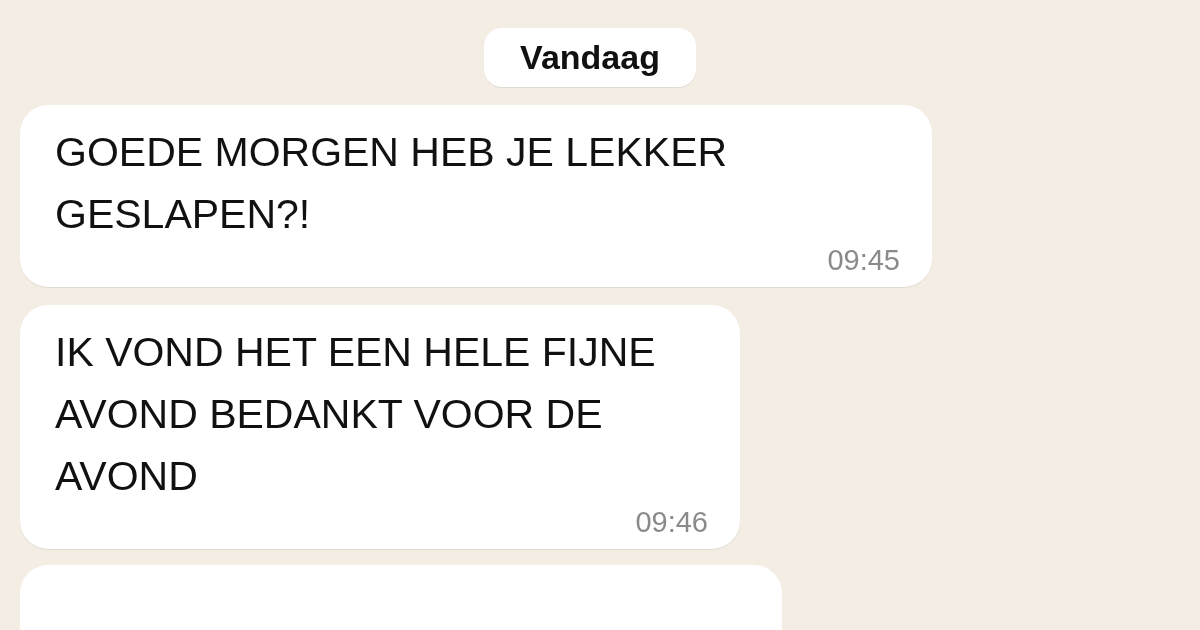 The height and width of the screenshot is (630, 1200). Describe the element at coordinates (356, 414) in the screenshot. I see `message-text: IK VOND HET EEN HELE FIJNE AVOND BEDANKT VOOR DE AVOND` at that location.